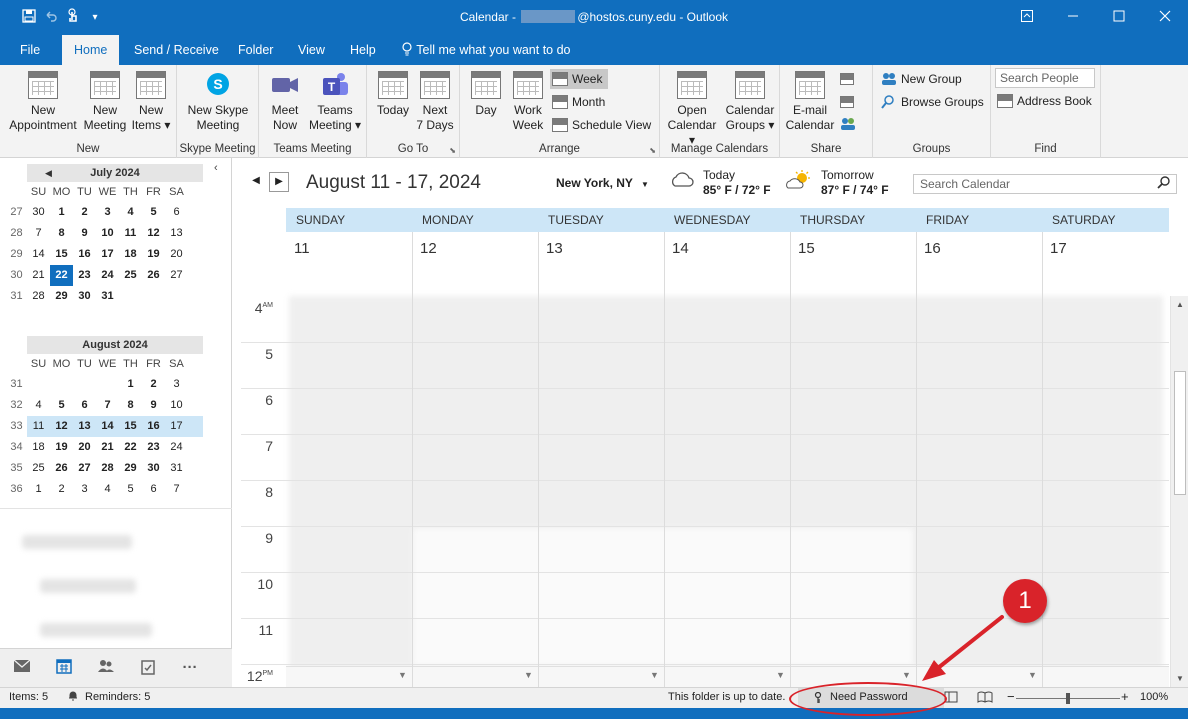 This screenshot has height=719, width=1188. Describe the element at coordinates (22, 668) in the screenshot. I see `mail-icon` at that location.